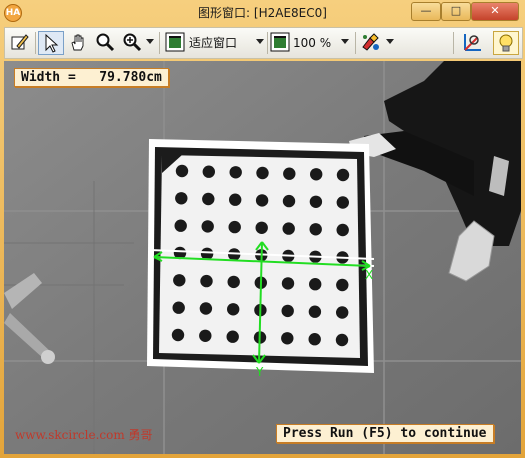  I want to click on pointer-icon, so click(51, 43).